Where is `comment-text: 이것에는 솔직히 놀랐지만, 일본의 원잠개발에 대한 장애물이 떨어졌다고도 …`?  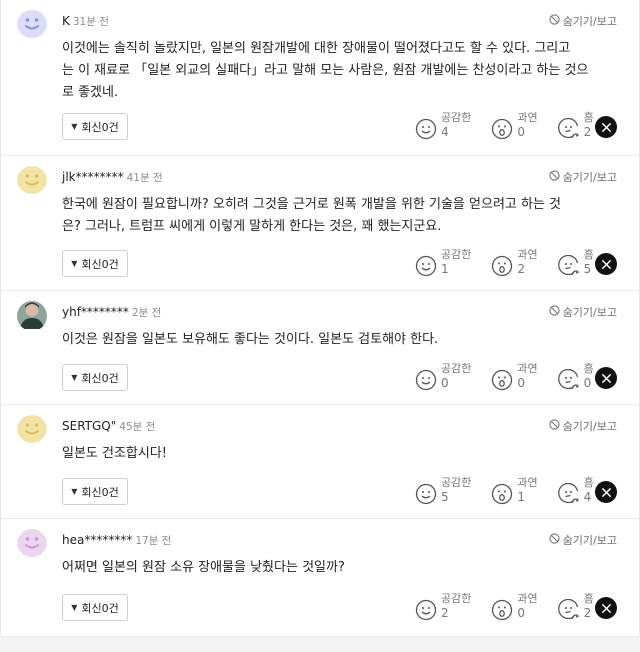
comment-text: 이것에는 솔직히 놀랐지만, 일본의 원잠개발에 대한 장애물이 떨어졌다고도 … is located at coordinates (337, 71).